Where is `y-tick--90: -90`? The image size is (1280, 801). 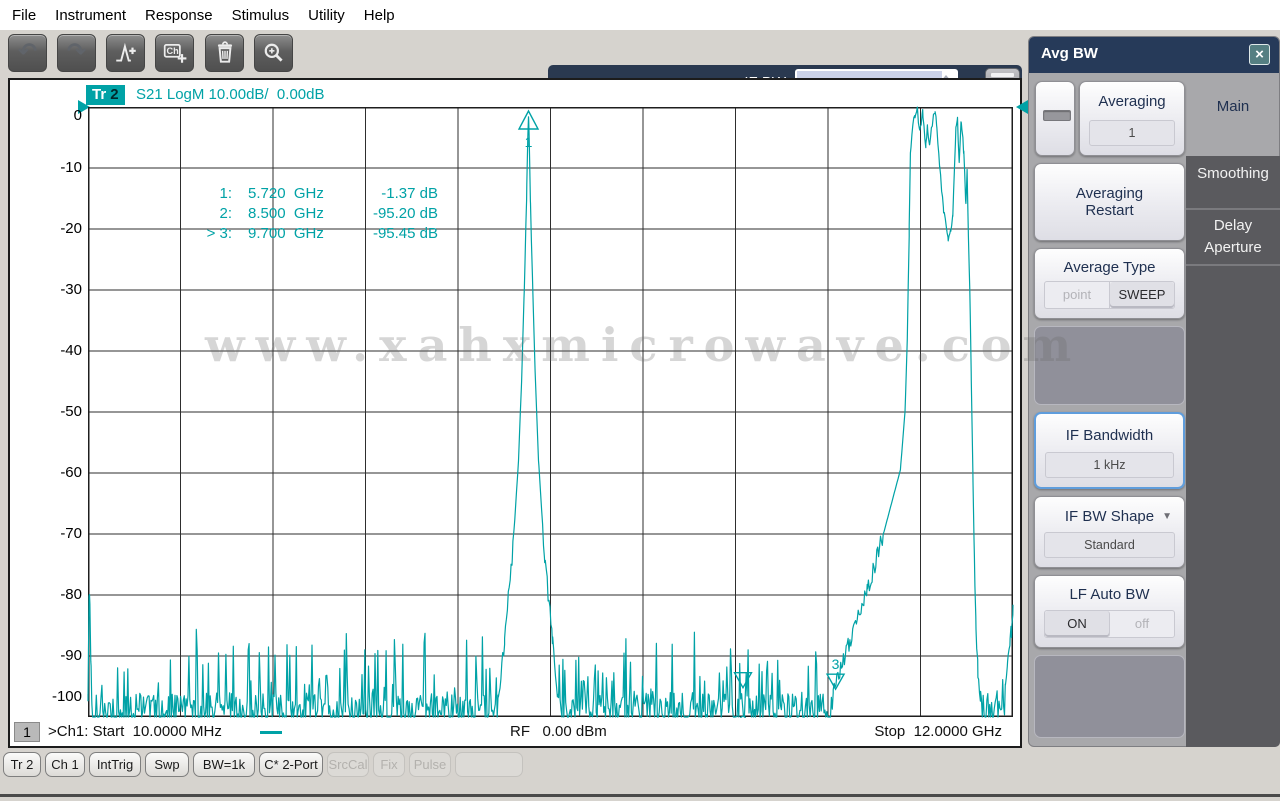 y-tick--90: -90 is located at coordinates (71, 655).